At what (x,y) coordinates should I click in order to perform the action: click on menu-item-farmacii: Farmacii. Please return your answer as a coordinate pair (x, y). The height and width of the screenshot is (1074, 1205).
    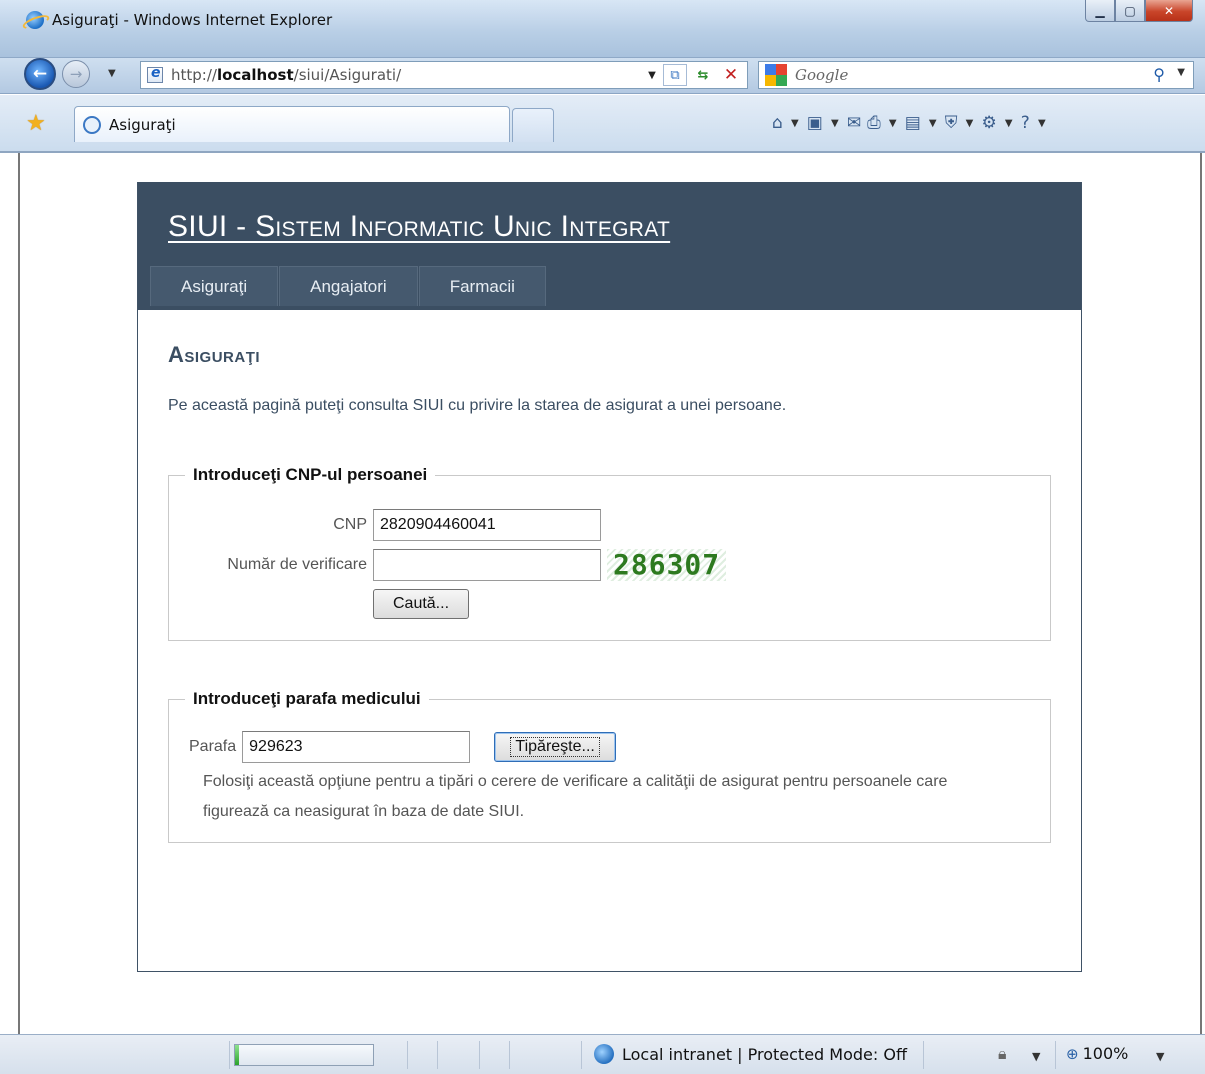
    Looking at the image, I should click on (482, 286).